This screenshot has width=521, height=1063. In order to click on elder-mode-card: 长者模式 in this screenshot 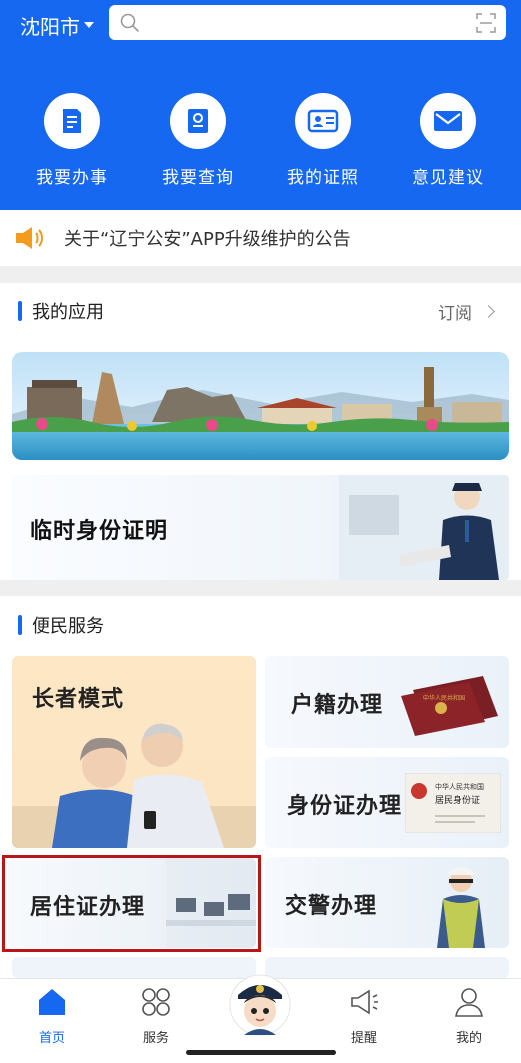, I will do `click(134, 752)`.